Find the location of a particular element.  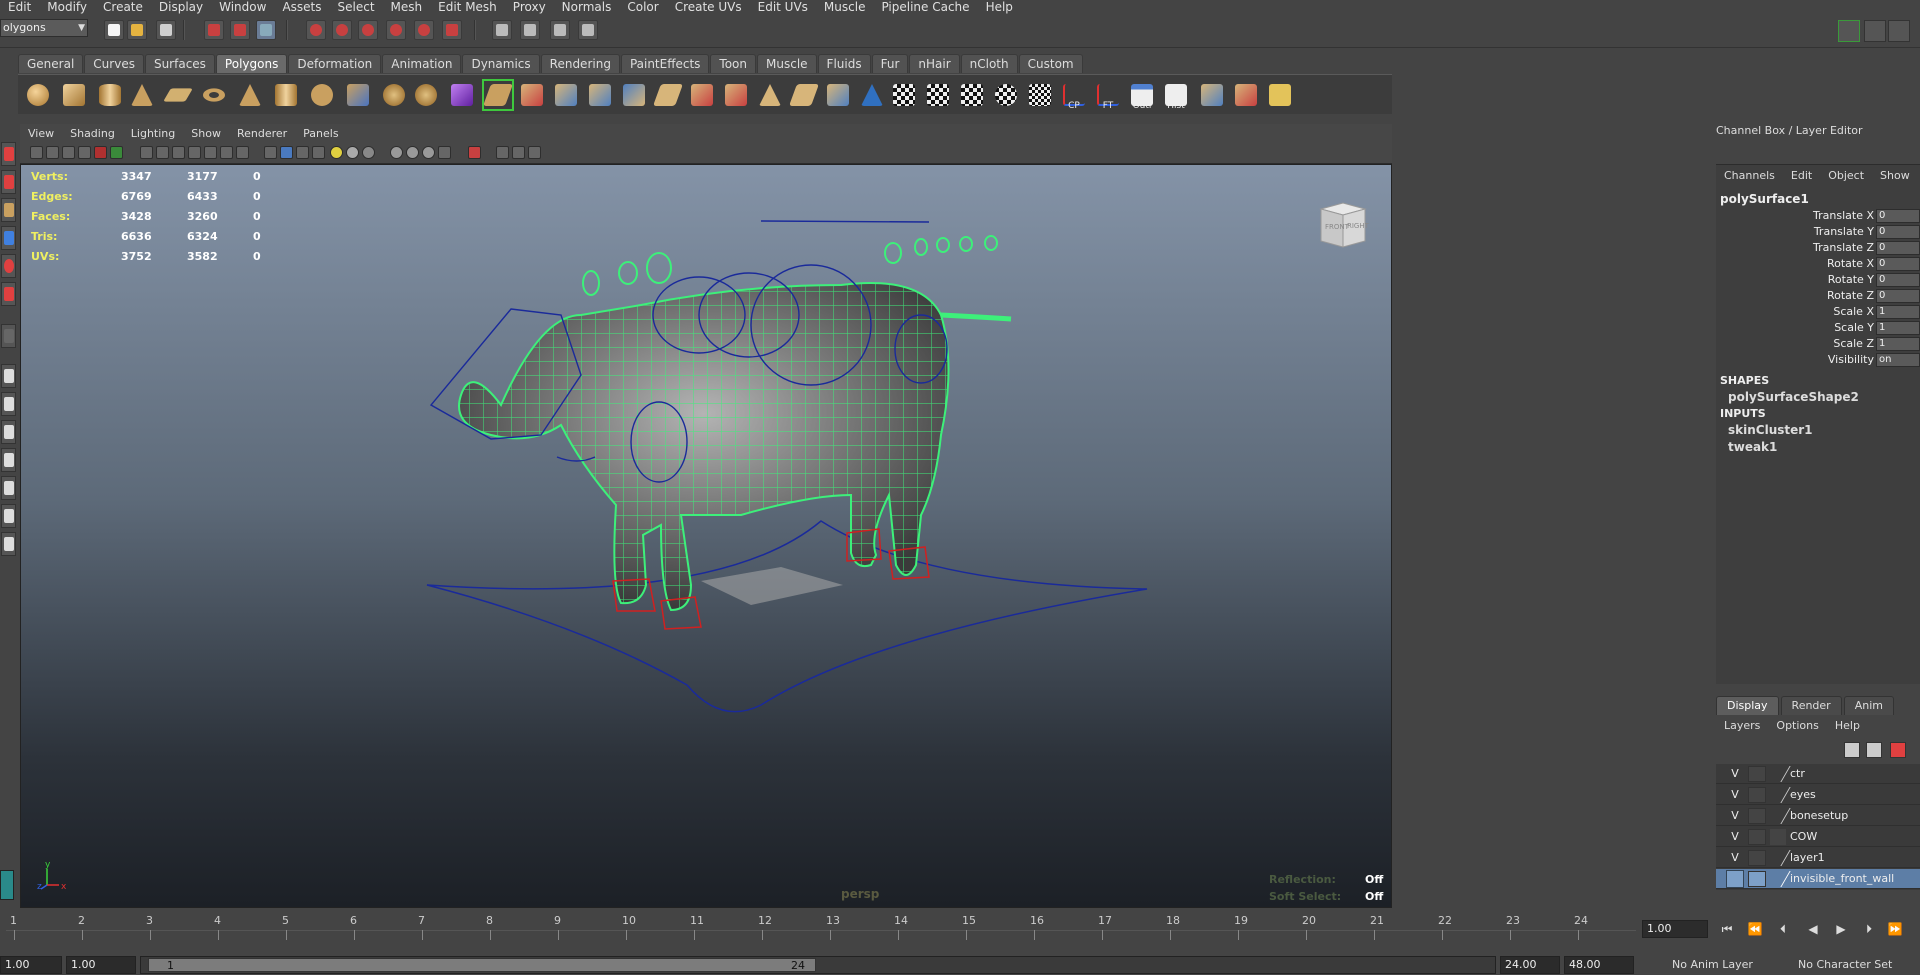

bridge-button is located at coordinates (566, 95).